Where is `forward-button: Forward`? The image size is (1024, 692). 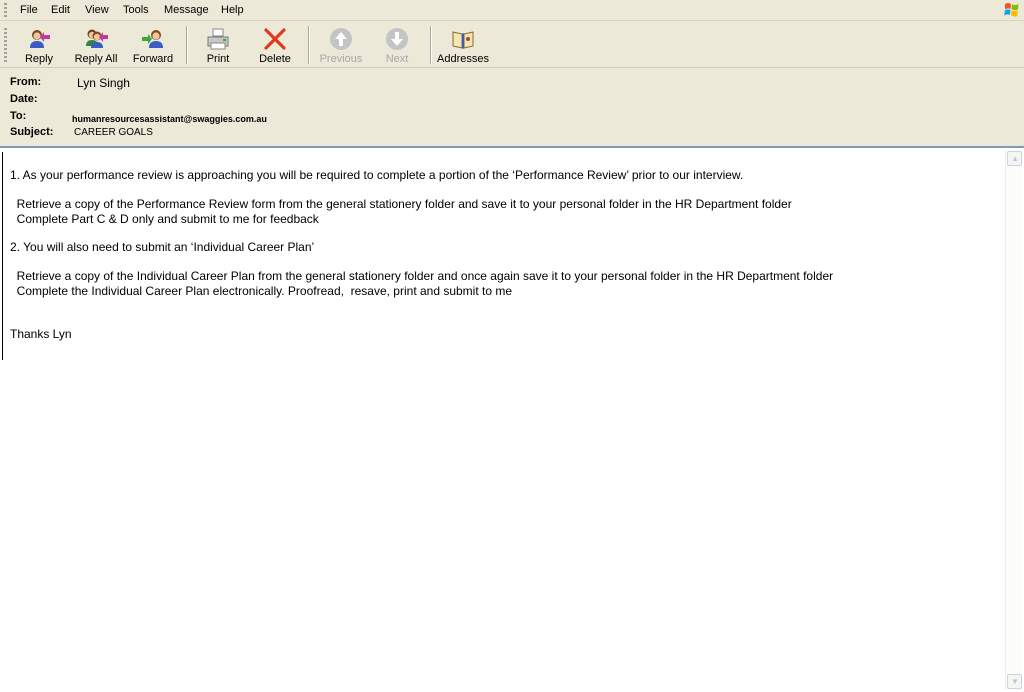 forward-button: Forward is located at coordinates (153, 45).